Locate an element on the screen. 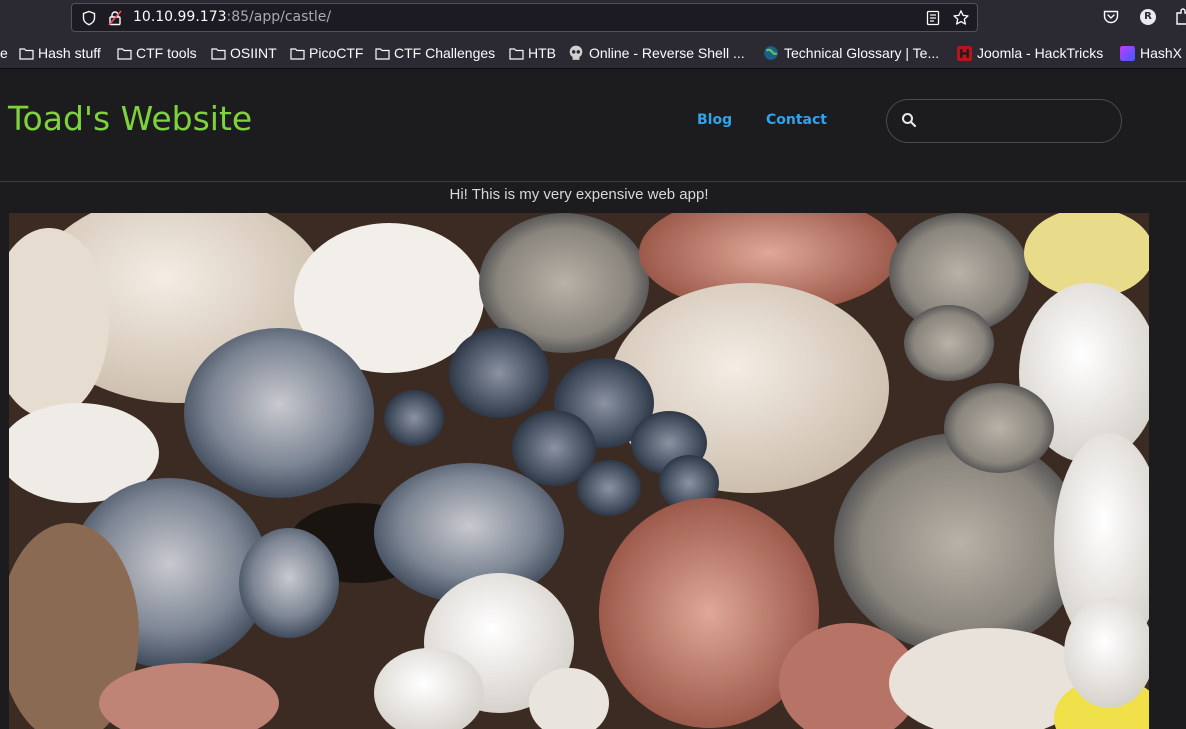 This screenshot has width=1186, height=729. bookmark-hash-stuff: Hash stuff is located at coordinates (60, 53).